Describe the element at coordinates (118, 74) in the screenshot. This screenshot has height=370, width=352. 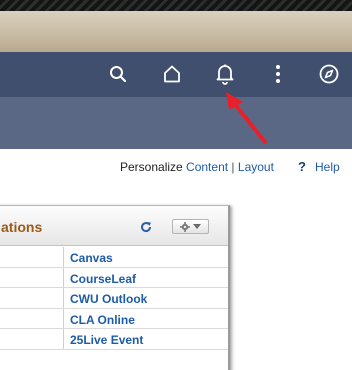
I see `search-icon` at that location.